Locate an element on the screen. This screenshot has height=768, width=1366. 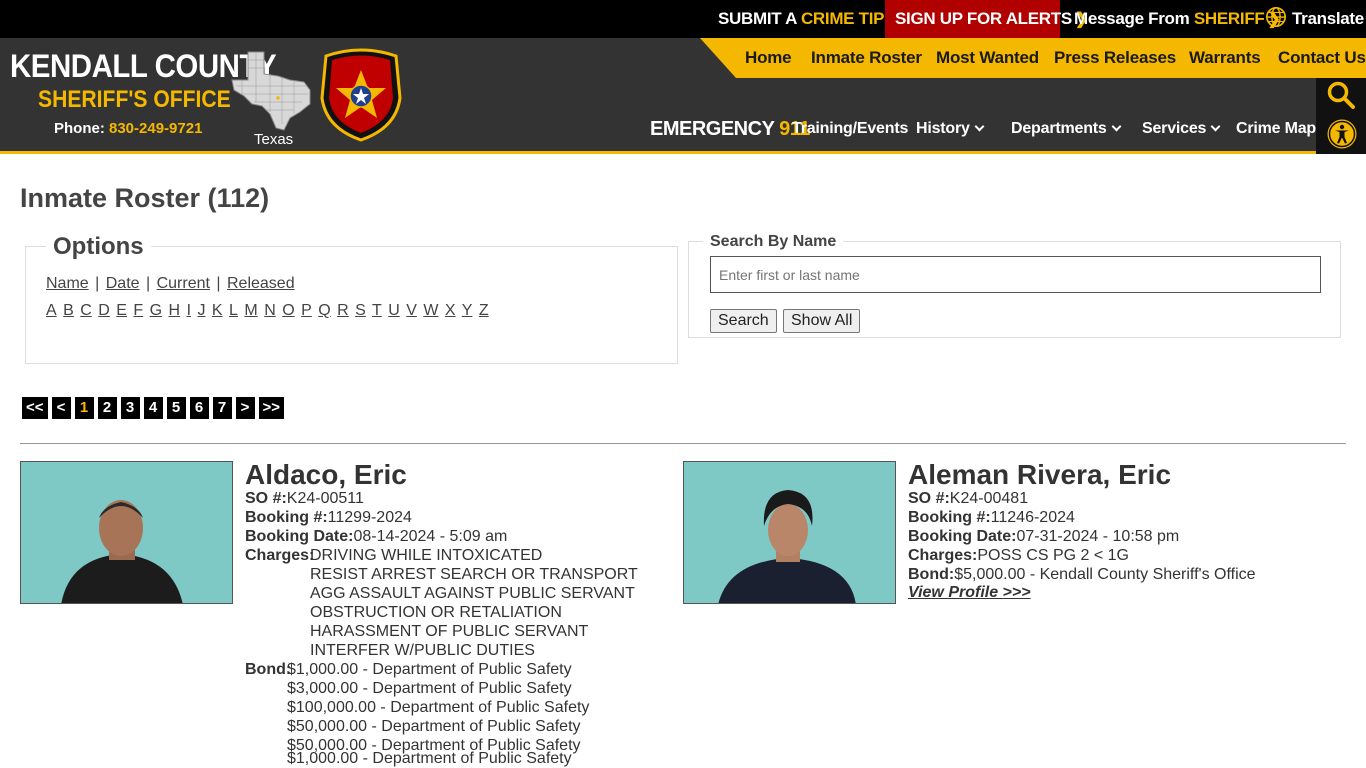
nav-warrants: Warrants is located at coordinates (1225, 58).